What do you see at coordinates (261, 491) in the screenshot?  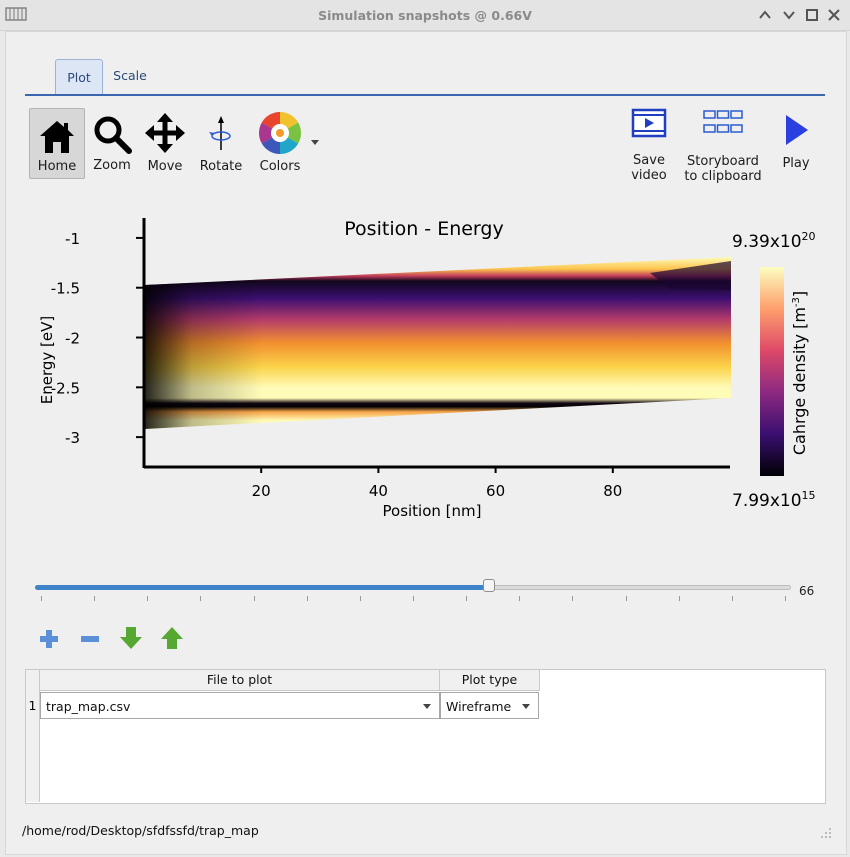 I see `x-tick-label: 20` at bounding box center [261, 491].